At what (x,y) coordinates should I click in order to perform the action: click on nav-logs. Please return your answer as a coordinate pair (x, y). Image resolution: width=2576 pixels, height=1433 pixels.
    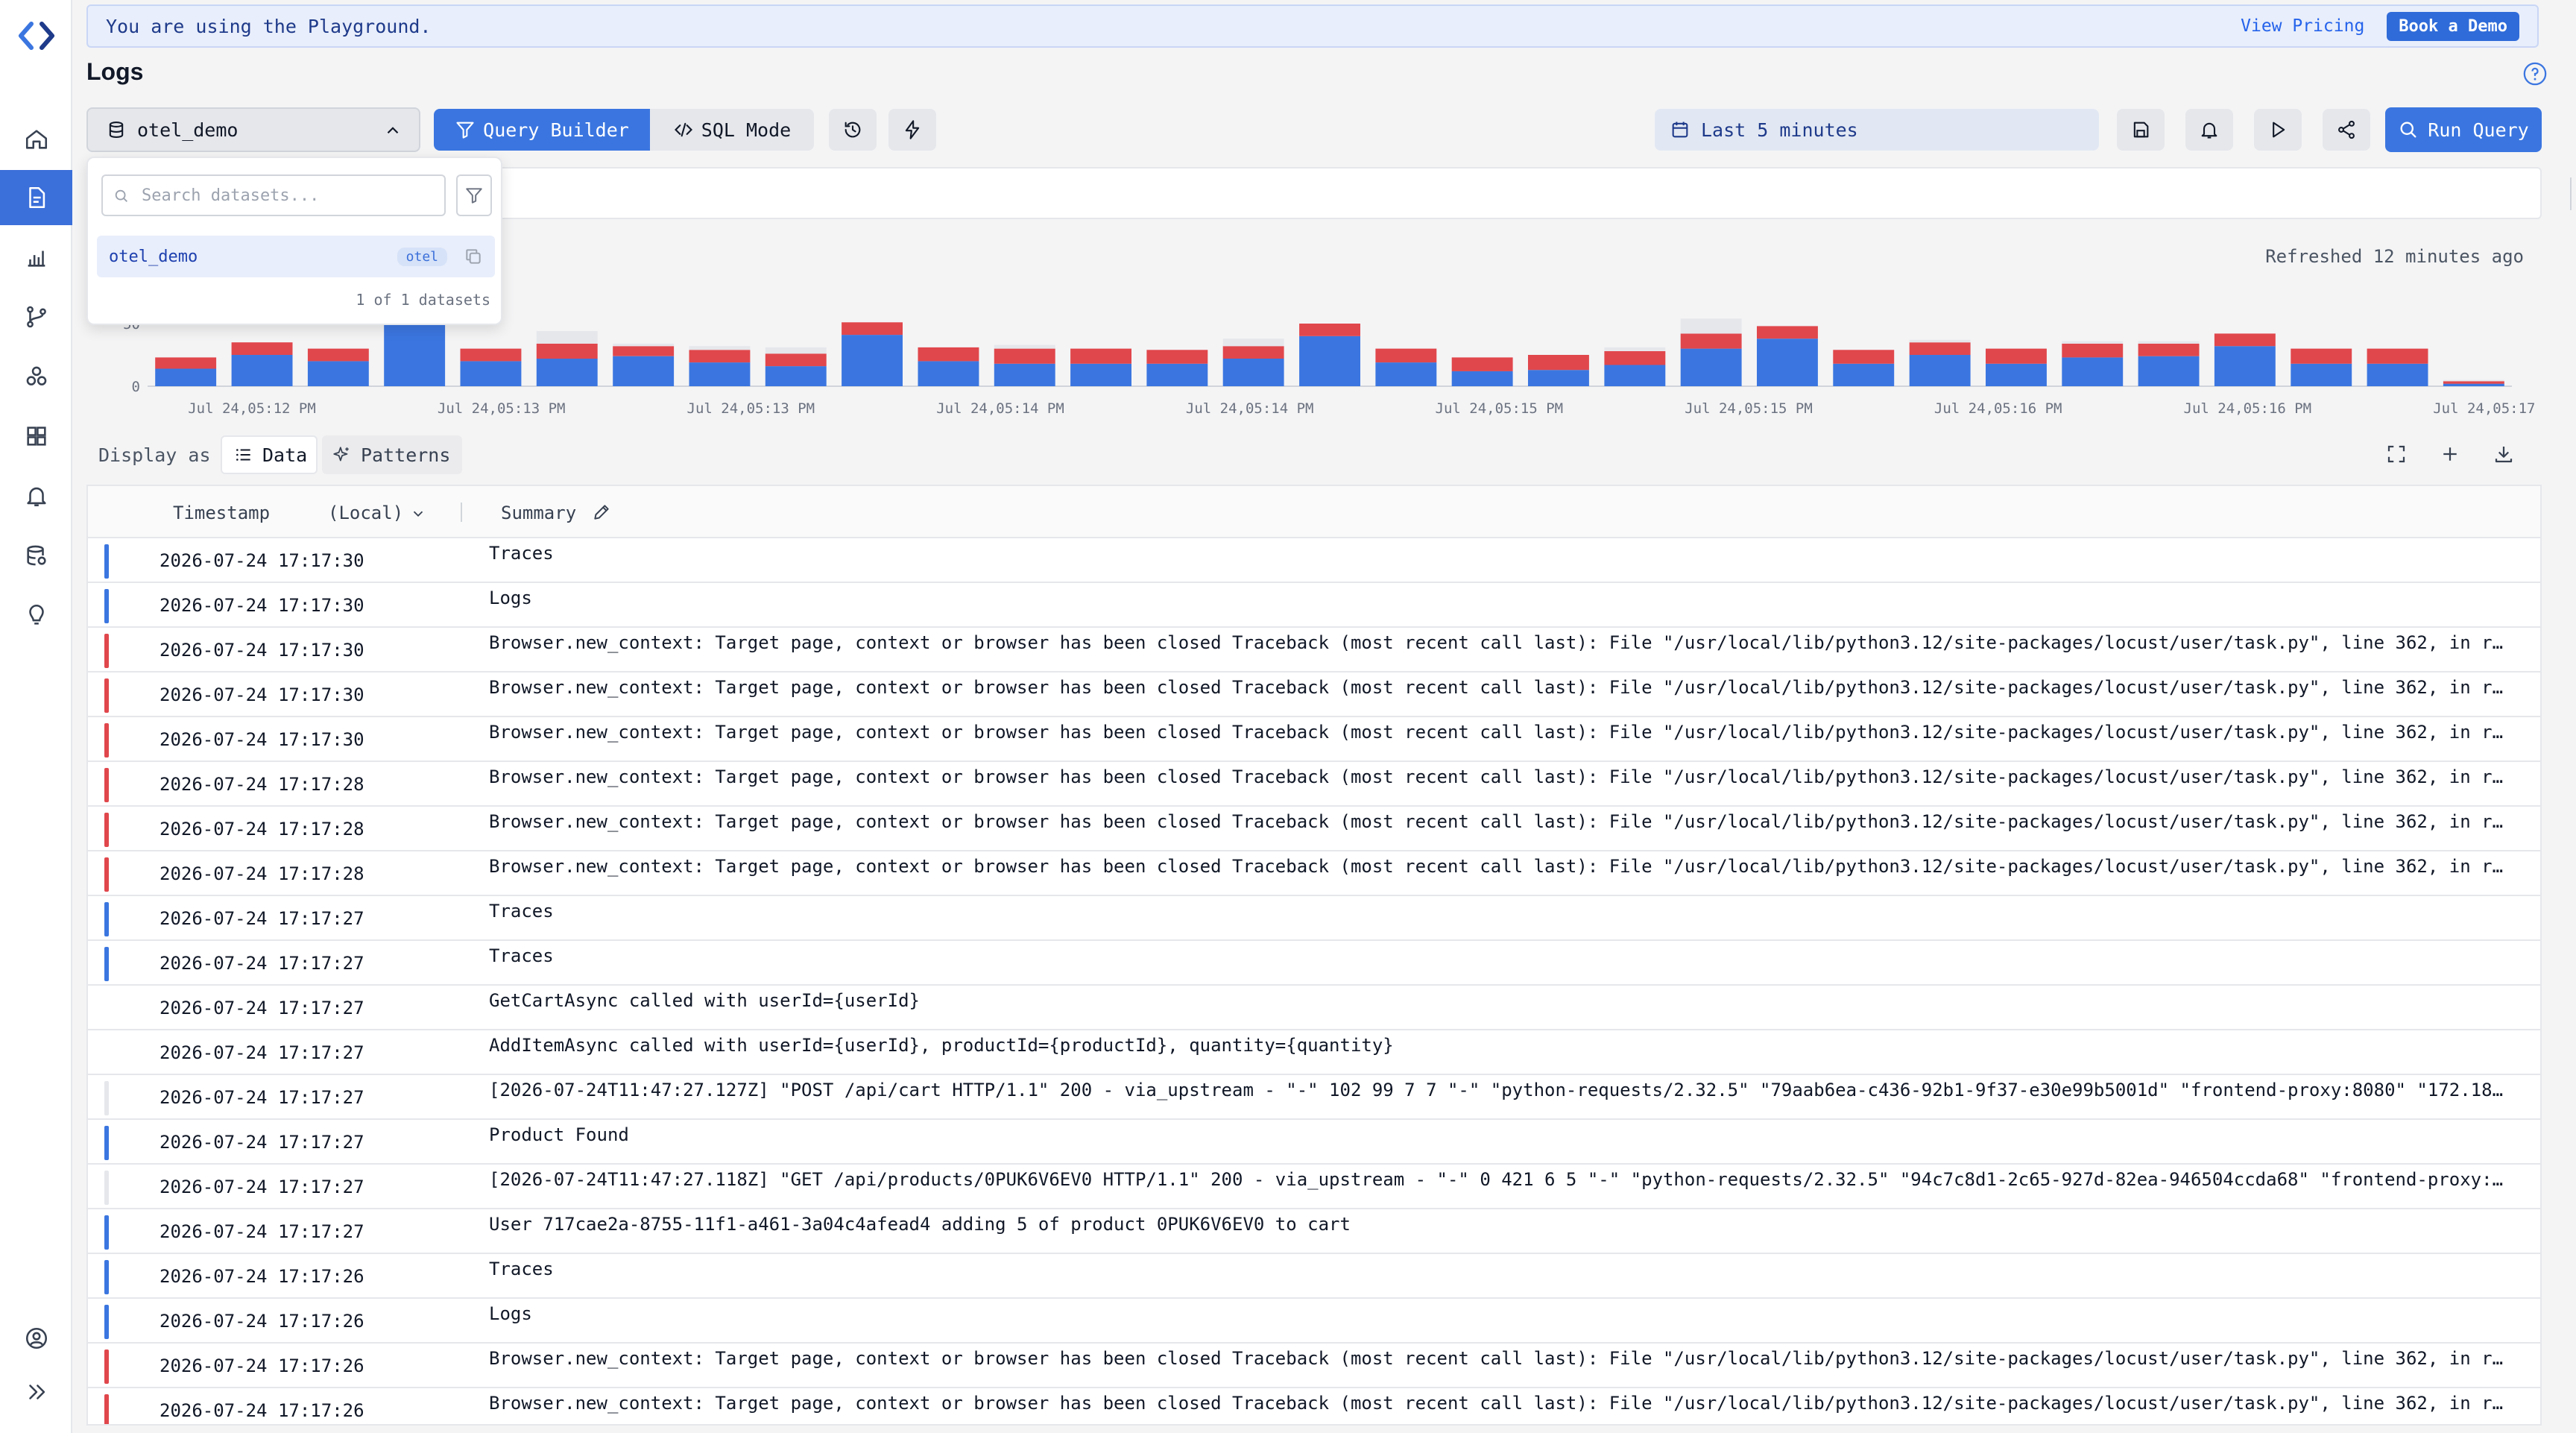
    Looking at the image, I should click on (36, 197).